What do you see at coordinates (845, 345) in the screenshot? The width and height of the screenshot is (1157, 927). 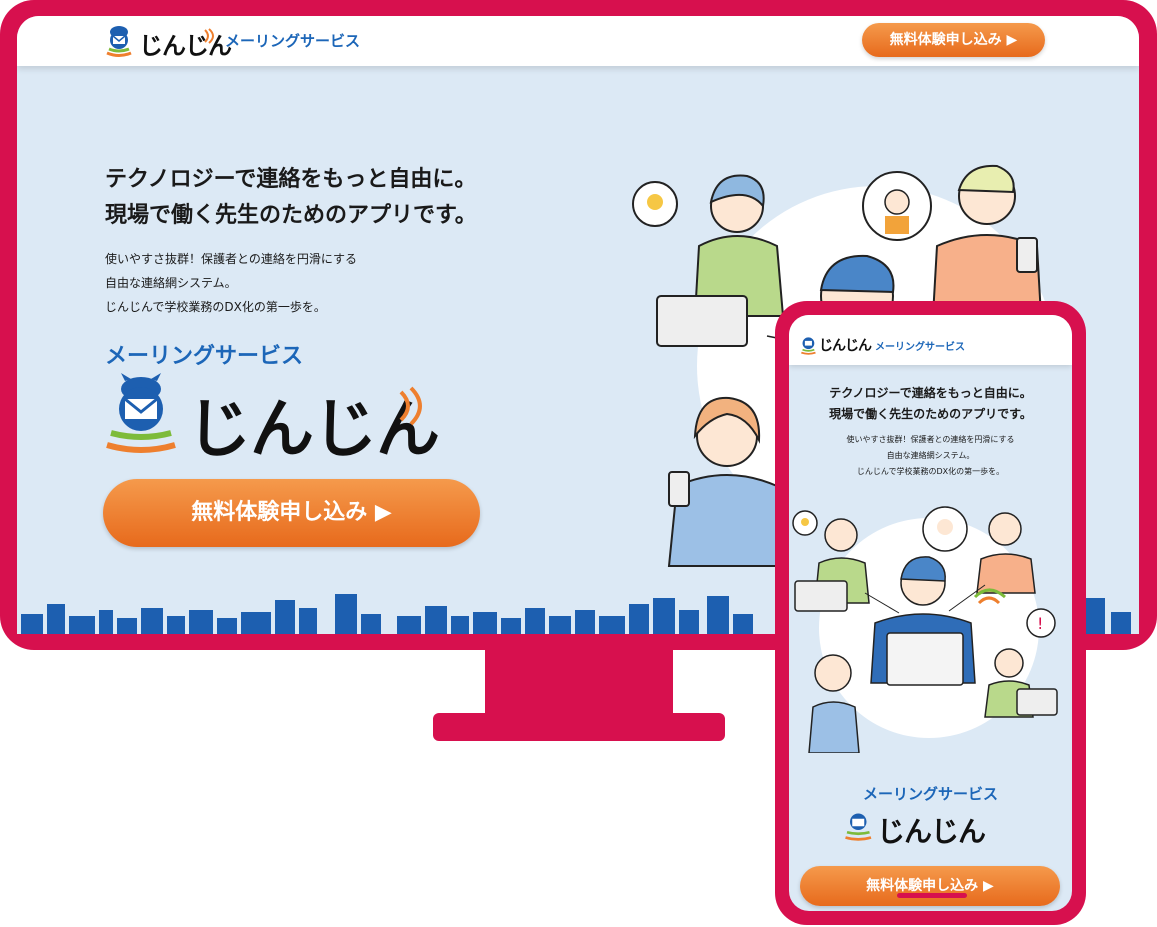 I see `mobile-header-logo-text: じんじん` at bounding box center [845, 345].